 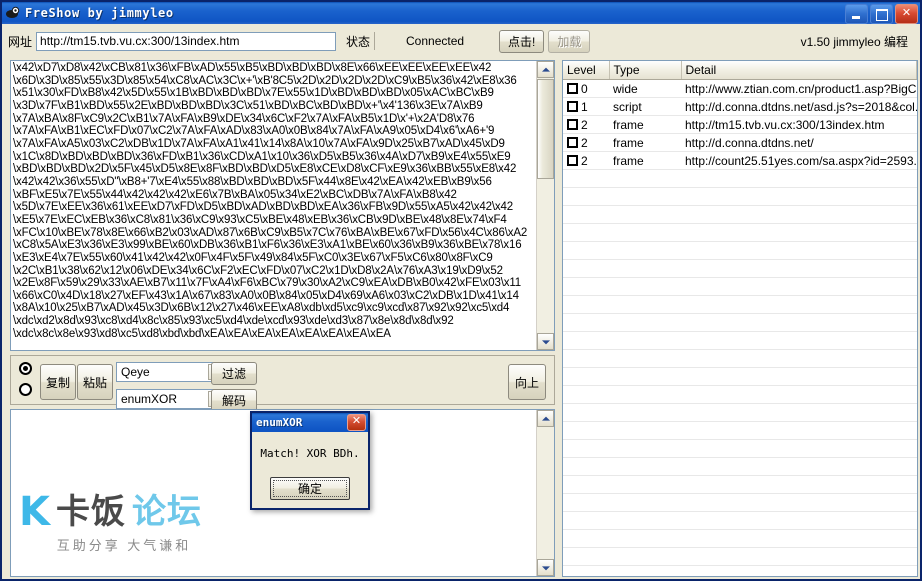 I want to click on dialog-close-icon: ✕, so click(x=356, y=422).